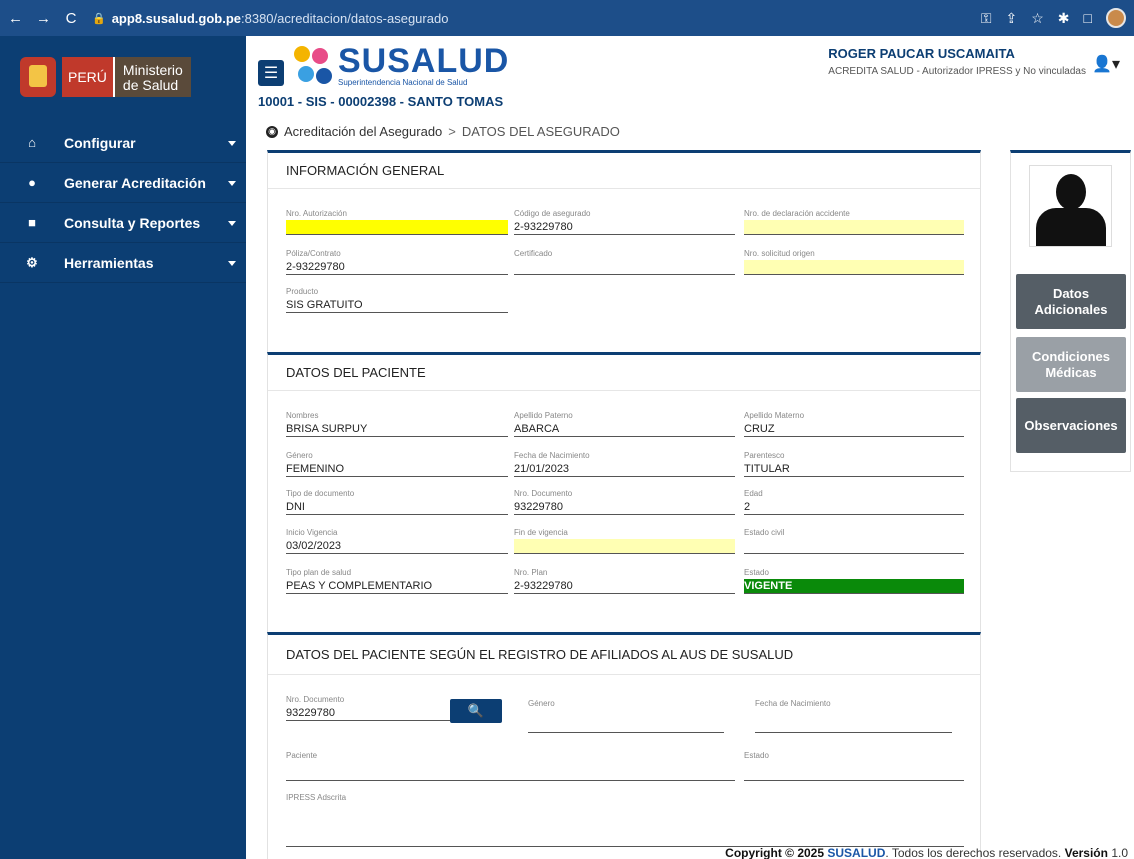 This screenshot has width=1134, height=859. I want to click on field-label: IPRESS Adscrita, so click(316, 797).